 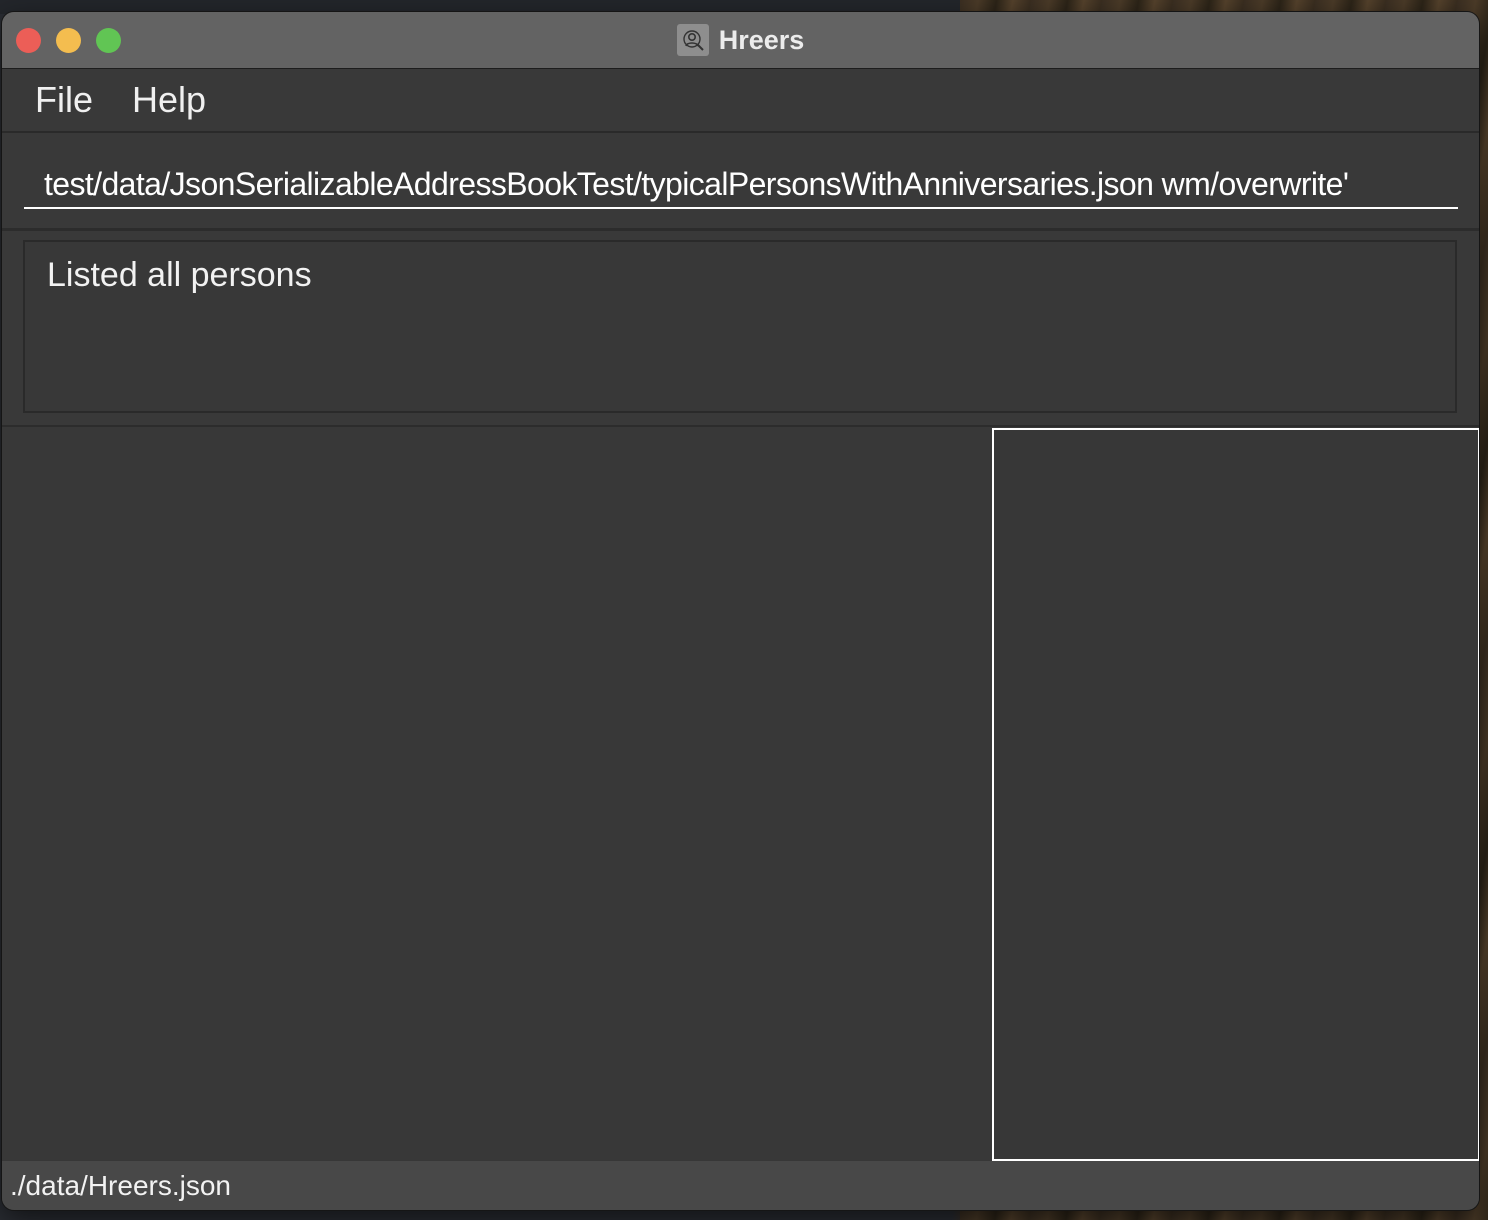 I want to click on save-location-text: ./data/Hreers.json, so click(x=120, y=1185).